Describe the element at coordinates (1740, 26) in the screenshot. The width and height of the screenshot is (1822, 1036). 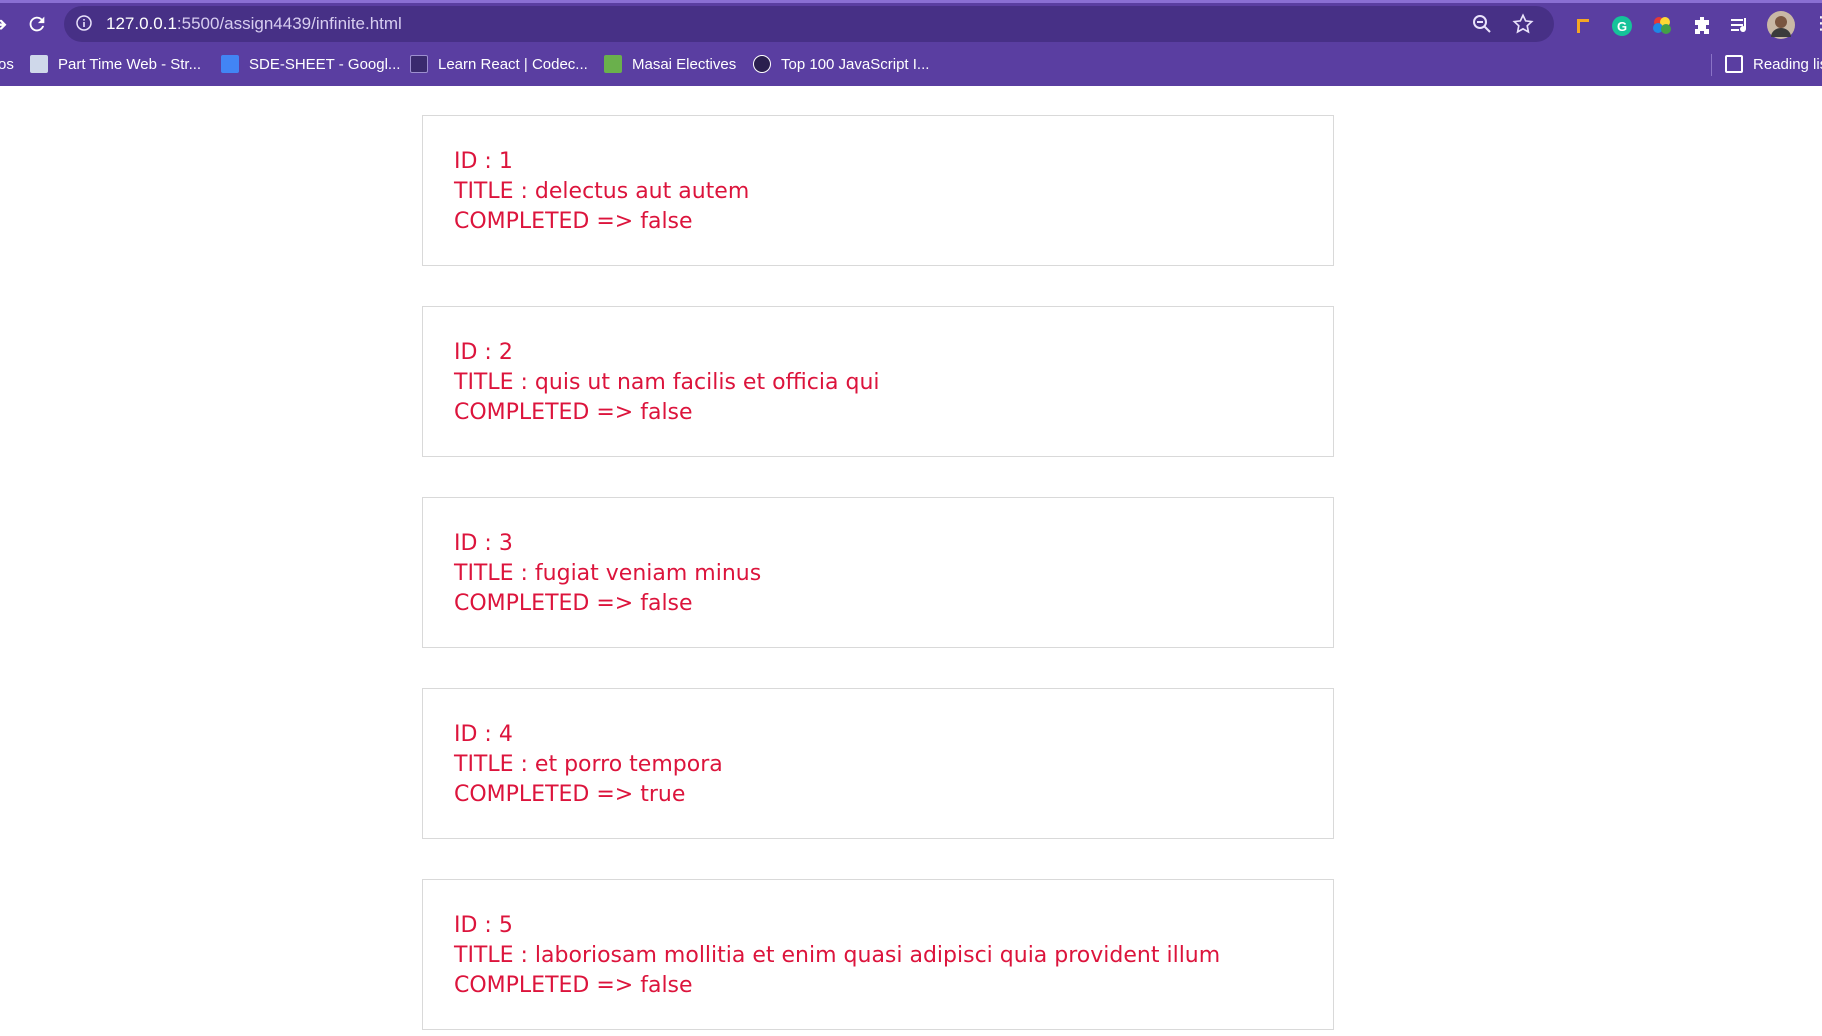
I see `media-control-icon` at that location.